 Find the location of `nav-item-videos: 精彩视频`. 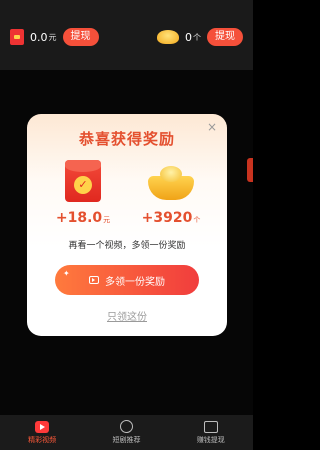

nav-item-videos: 精彩视频 is located at coordinates (42, 432).